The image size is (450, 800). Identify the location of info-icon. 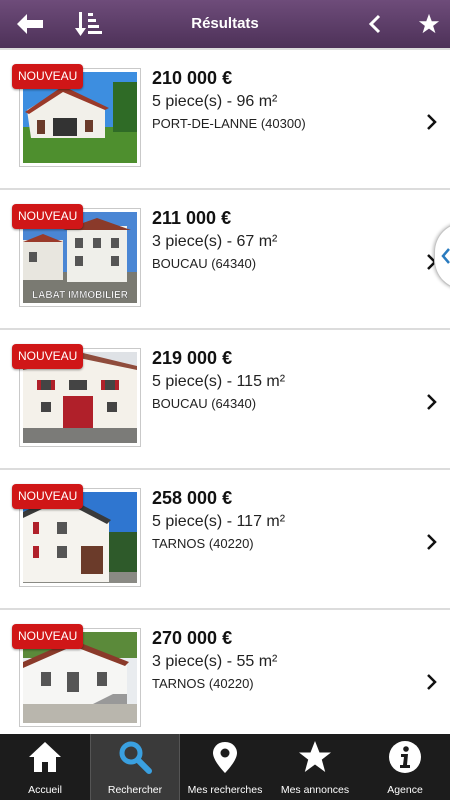
(405, 757).